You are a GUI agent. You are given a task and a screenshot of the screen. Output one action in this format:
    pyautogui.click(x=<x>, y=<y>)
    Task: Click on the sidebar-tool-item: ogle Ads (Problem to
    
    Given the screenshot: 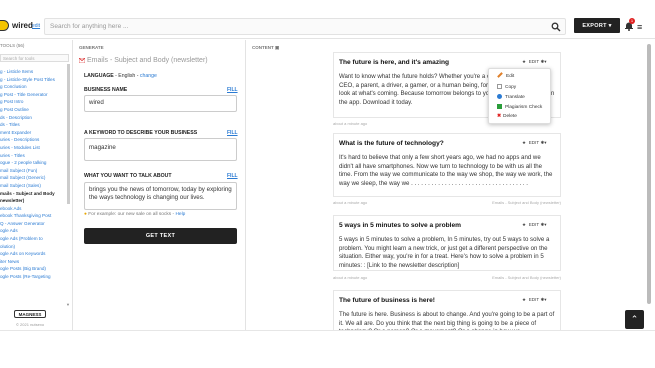 What is the action you would take?
    pyautogui.click(x=34, y=240)
    